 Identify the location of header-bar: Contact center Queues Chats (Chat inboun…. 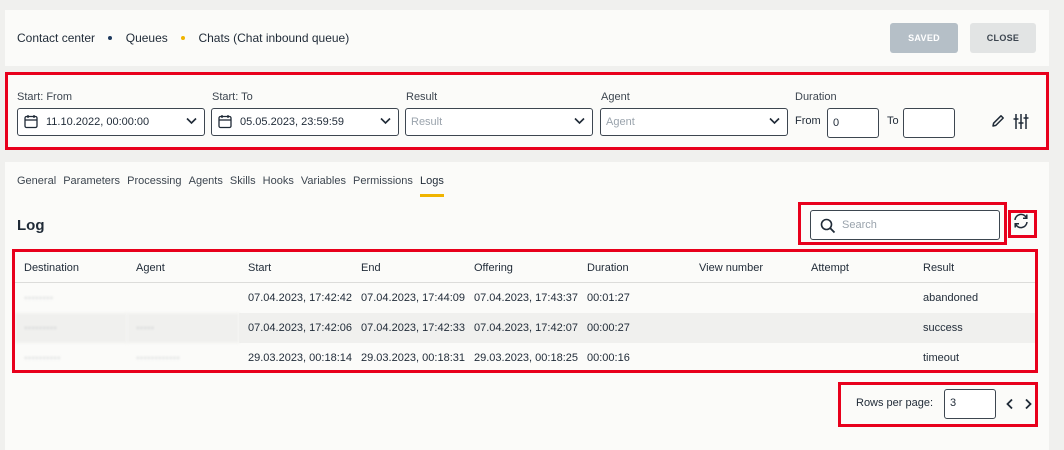
(527, 38).